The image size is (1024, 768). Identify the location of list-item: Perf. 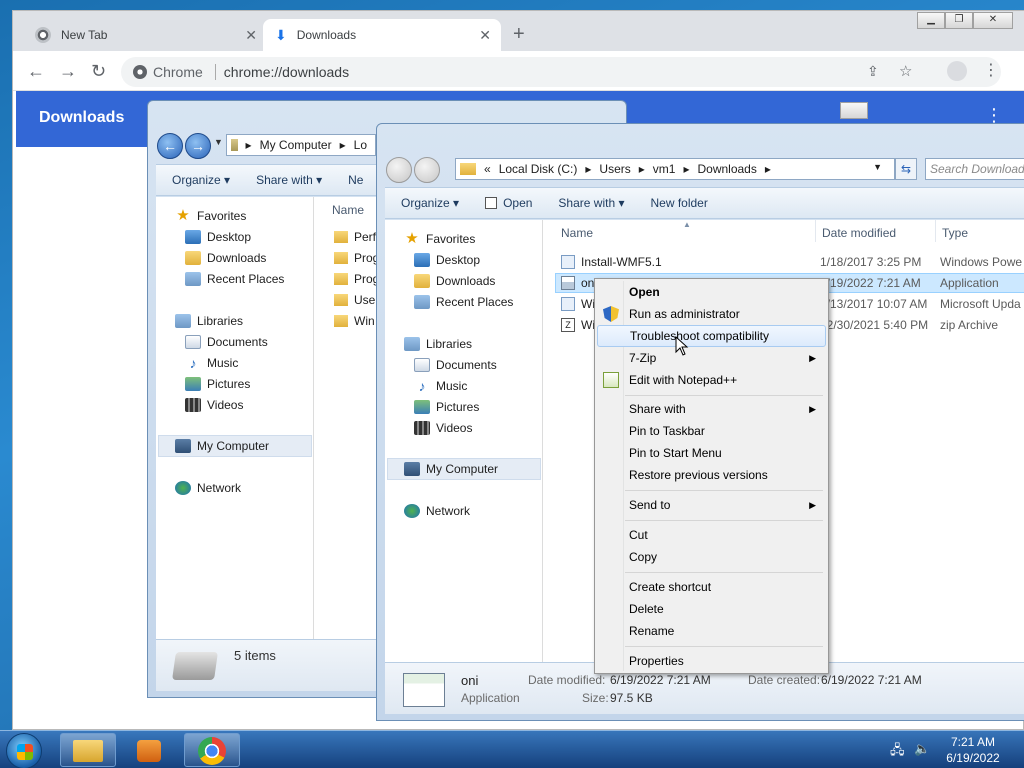
(355, 237).